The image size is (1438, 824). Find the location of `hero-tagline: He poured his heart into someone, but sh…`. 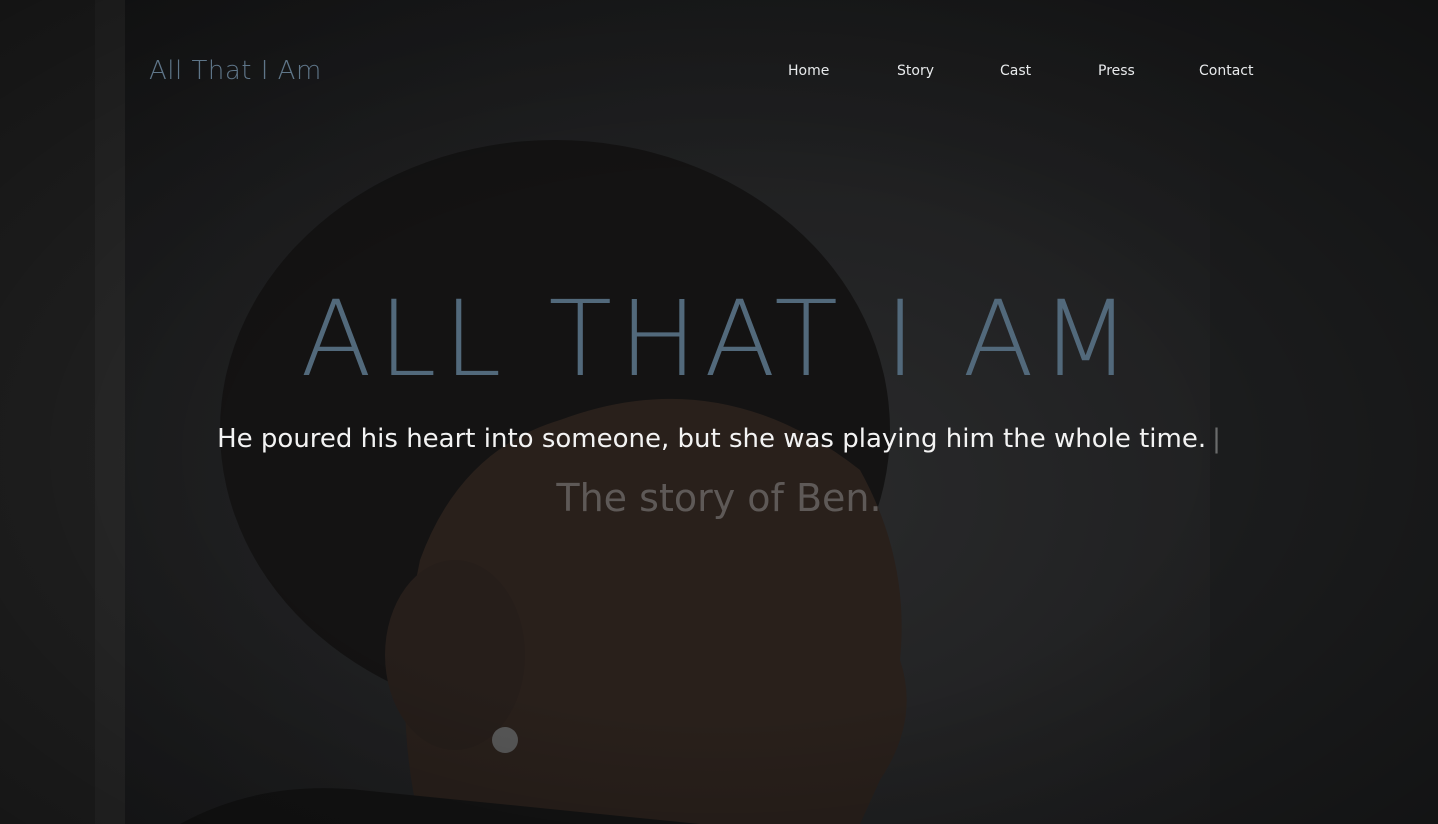

hero-tagline: He poured his heart into someone, but sh… is located at coordinates (719, 439).